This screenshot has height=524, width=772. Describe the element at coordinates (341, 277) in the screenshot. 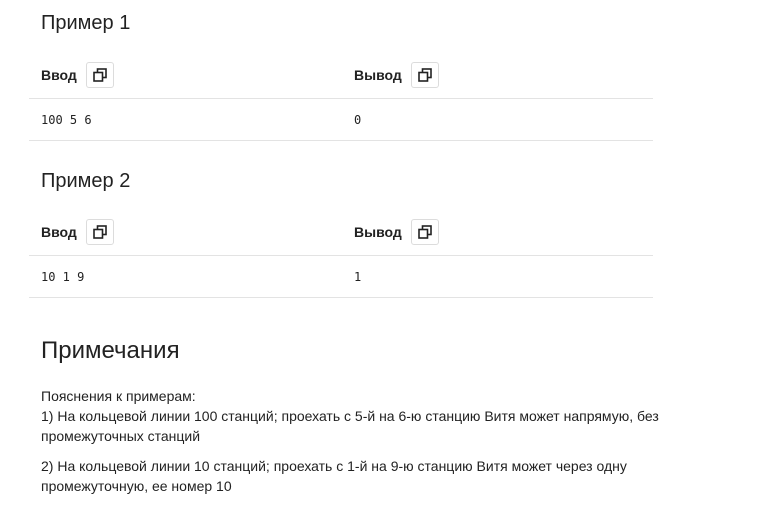

I see `example-2-data-row: 10 1 9 1` at that location.